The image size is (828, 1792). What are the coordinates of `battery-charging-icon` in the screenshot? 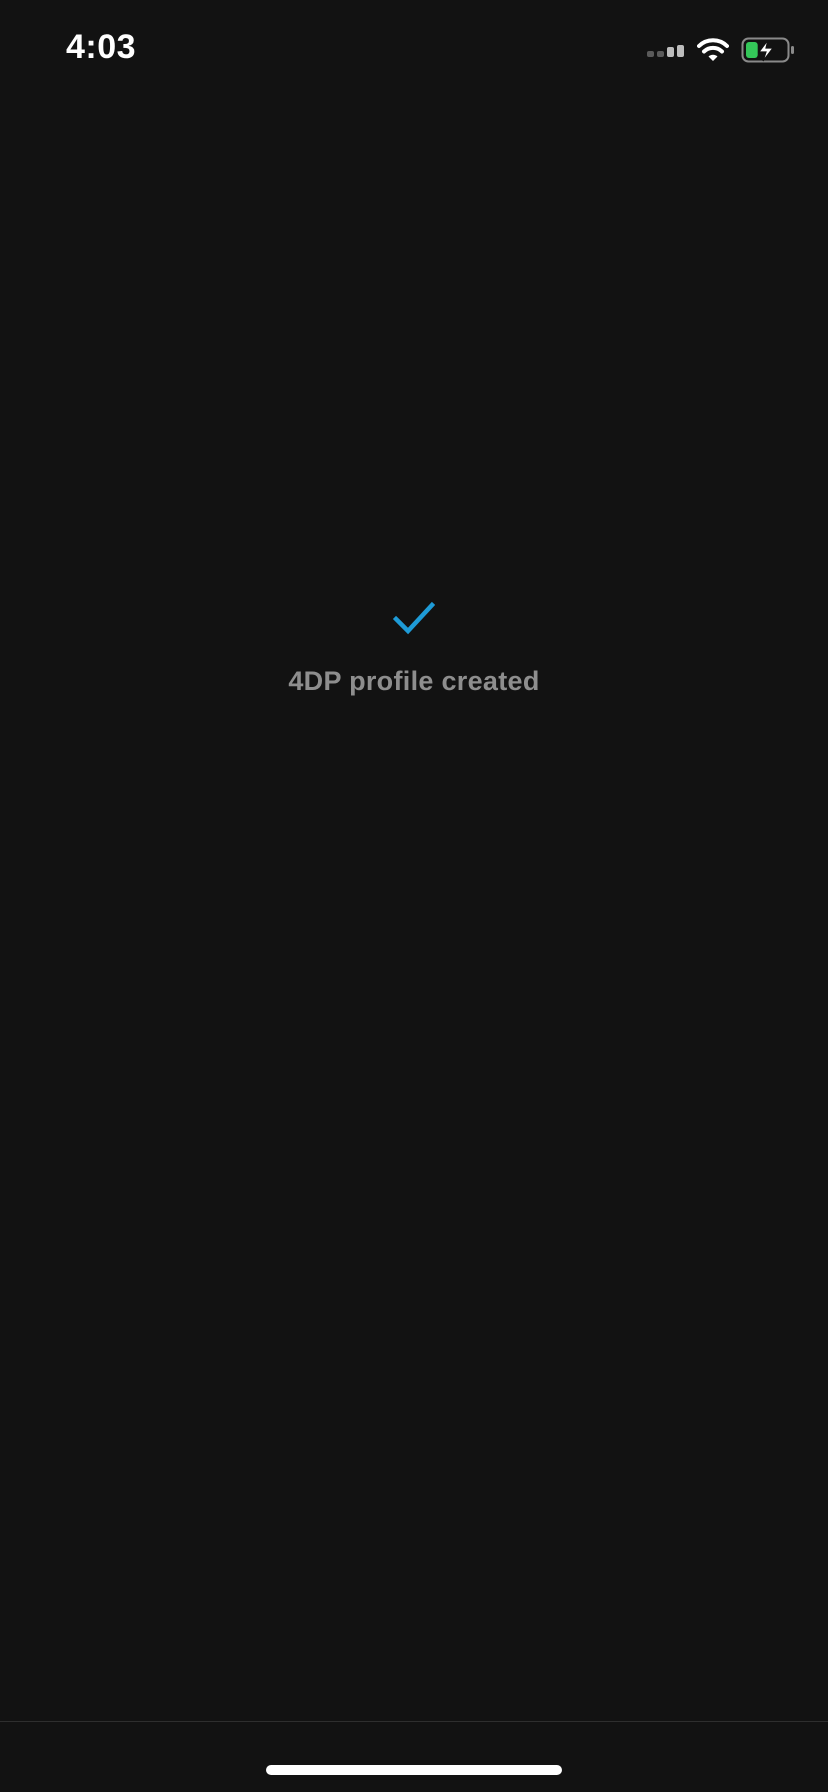 It's located at (768, 50).